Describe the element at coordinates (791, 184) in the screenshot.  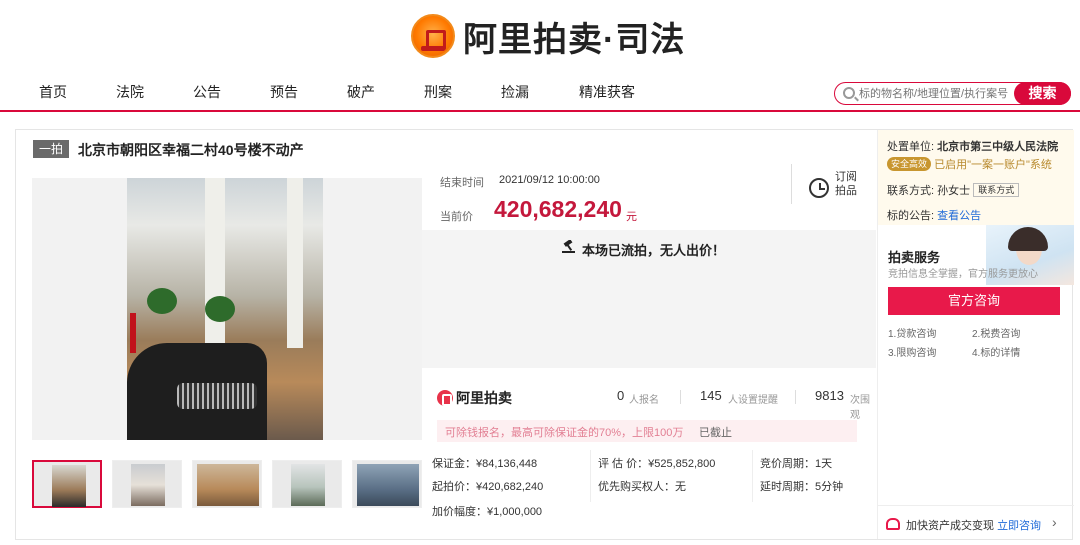
I see `divider` at that location.